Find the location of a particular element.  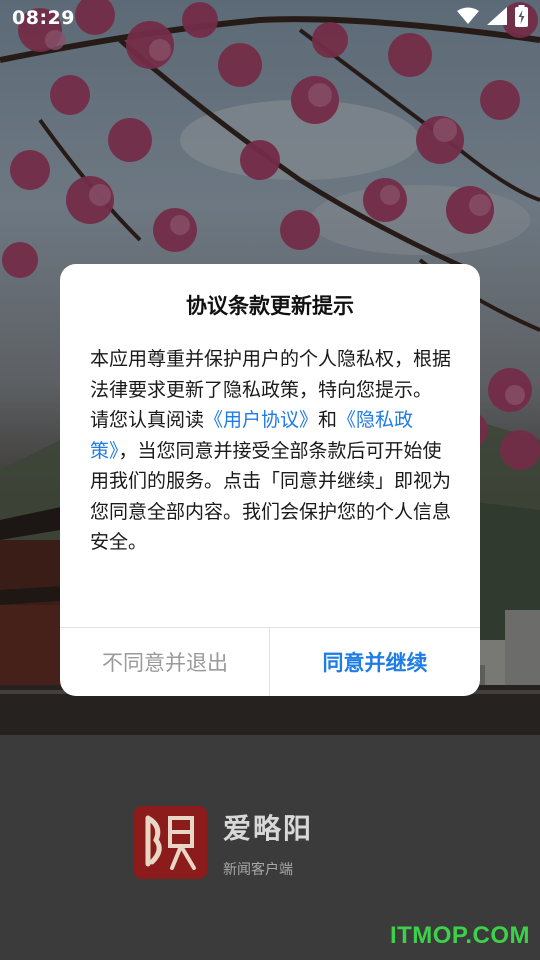

and-text: 和 is located at coordinates (328, 420).